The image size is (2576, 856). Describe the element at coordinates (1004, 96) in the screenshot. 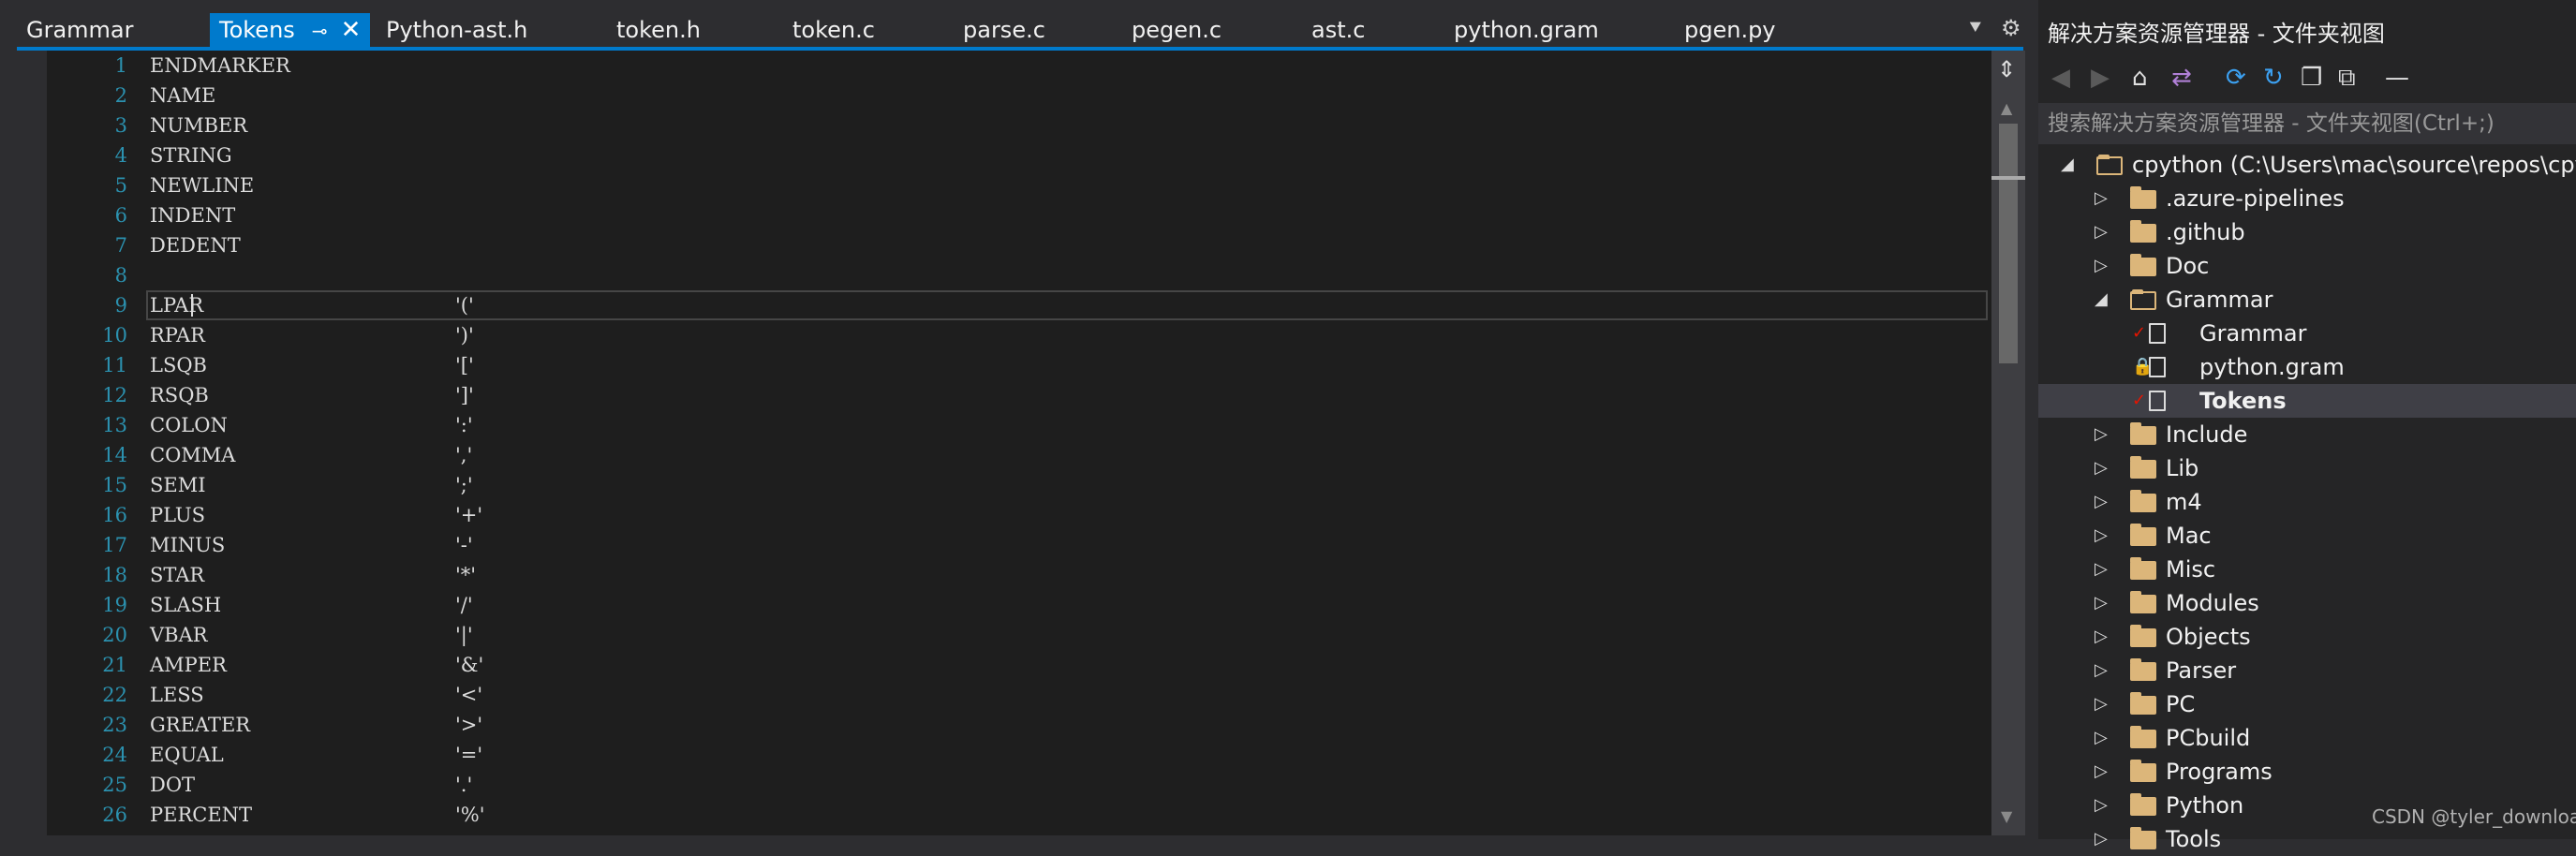

I see `code-line: 2 NAME` at that location.